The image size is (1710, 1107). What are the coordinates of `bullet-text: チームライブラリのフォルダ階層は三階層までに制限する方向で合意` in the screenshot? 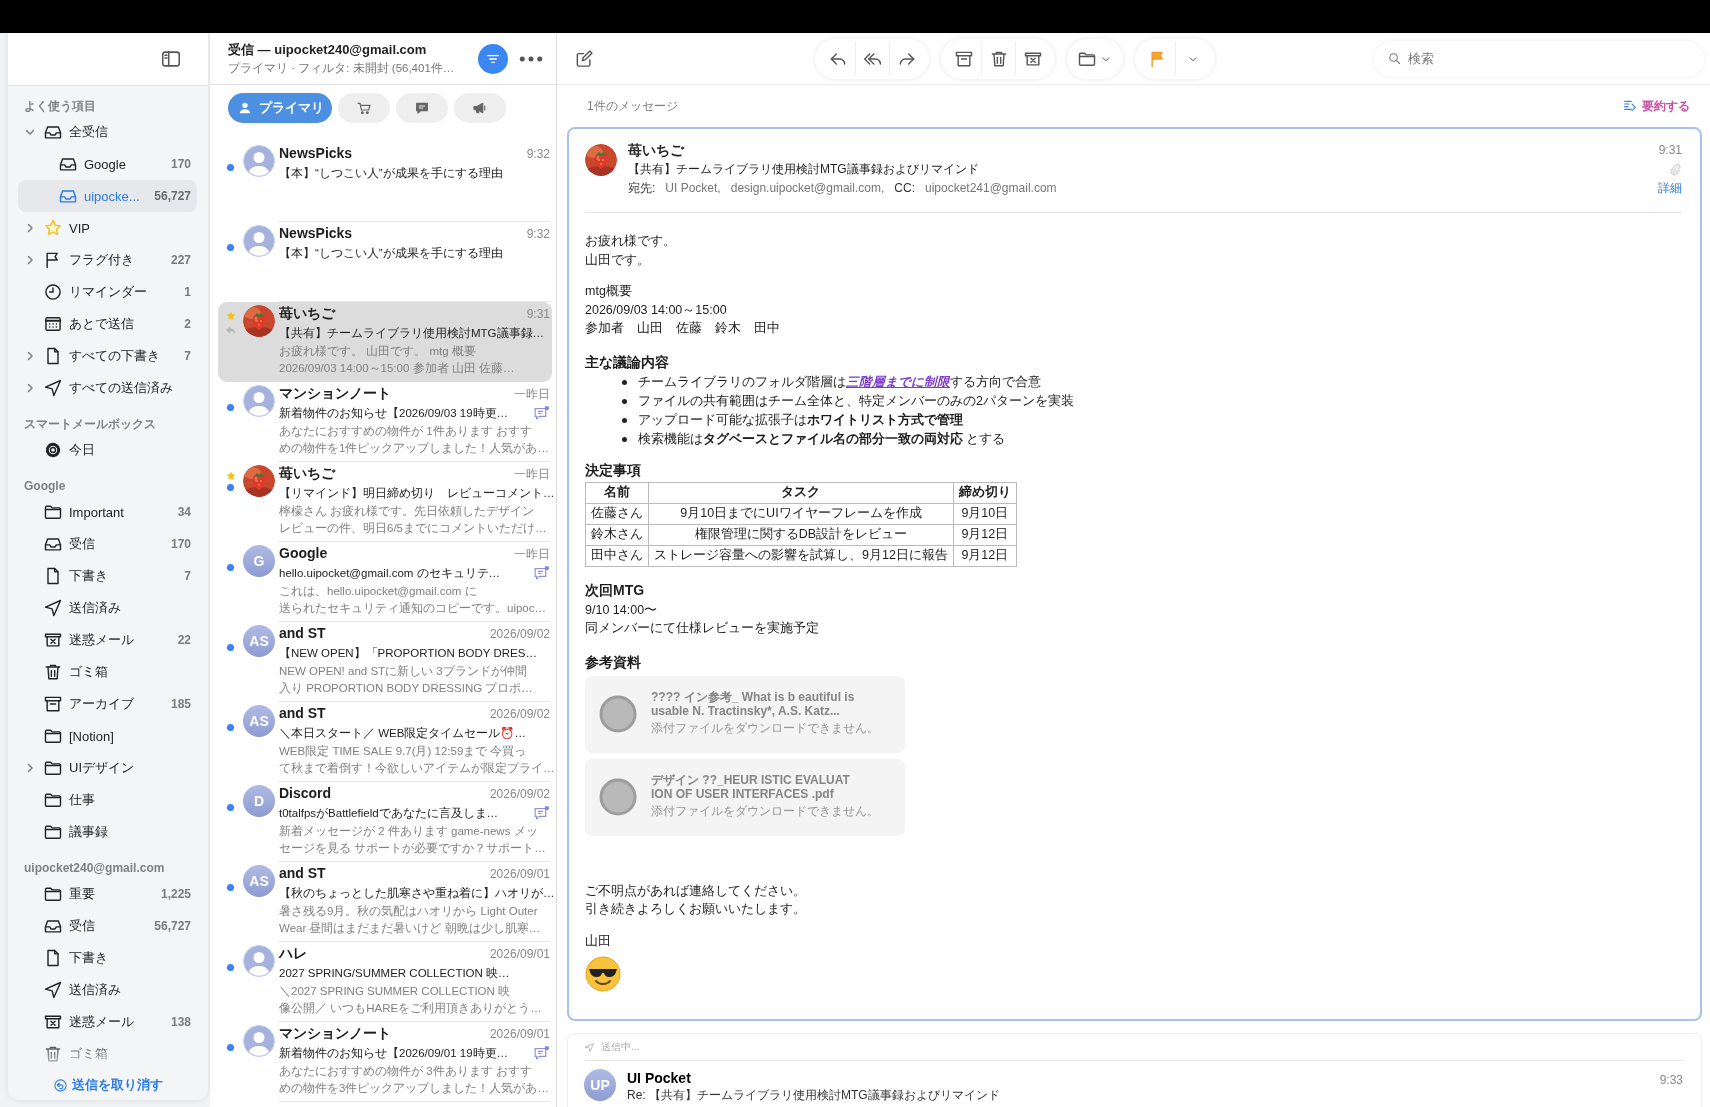 It's located at (839, 382).